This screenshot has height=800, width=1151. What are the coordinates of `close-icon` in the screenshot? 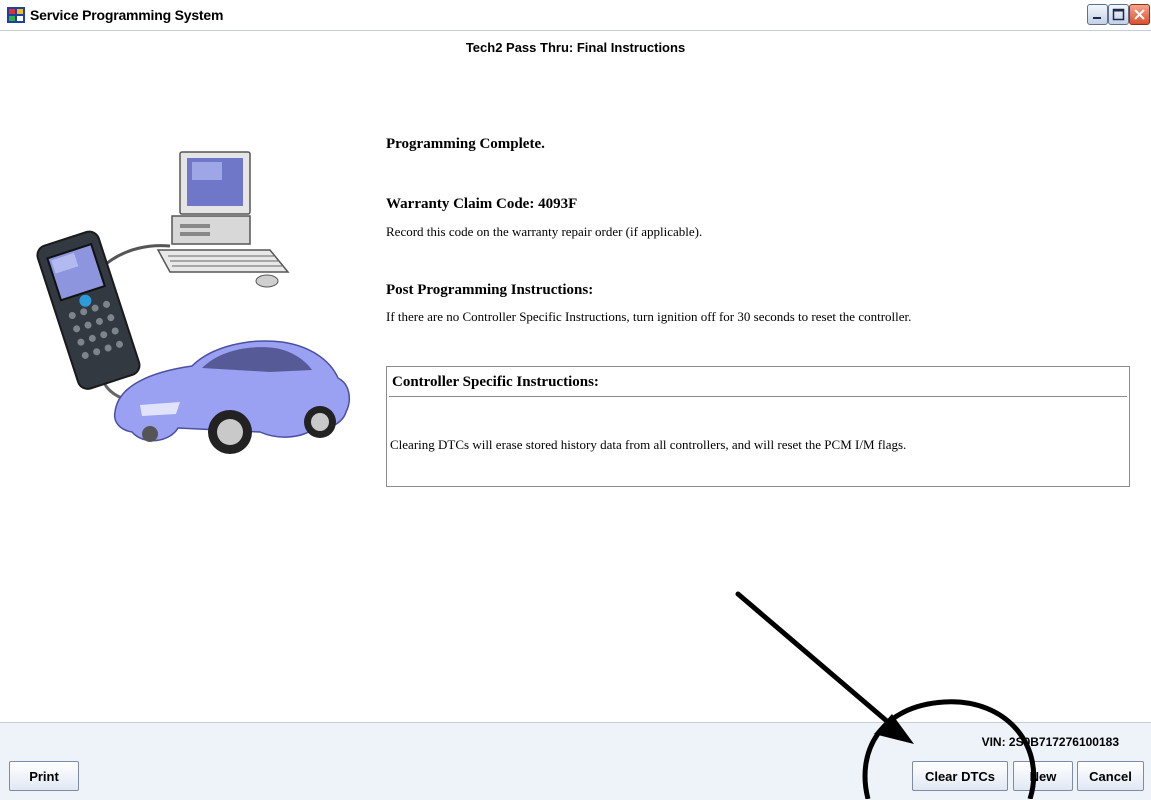 It's located at (1139, 14).